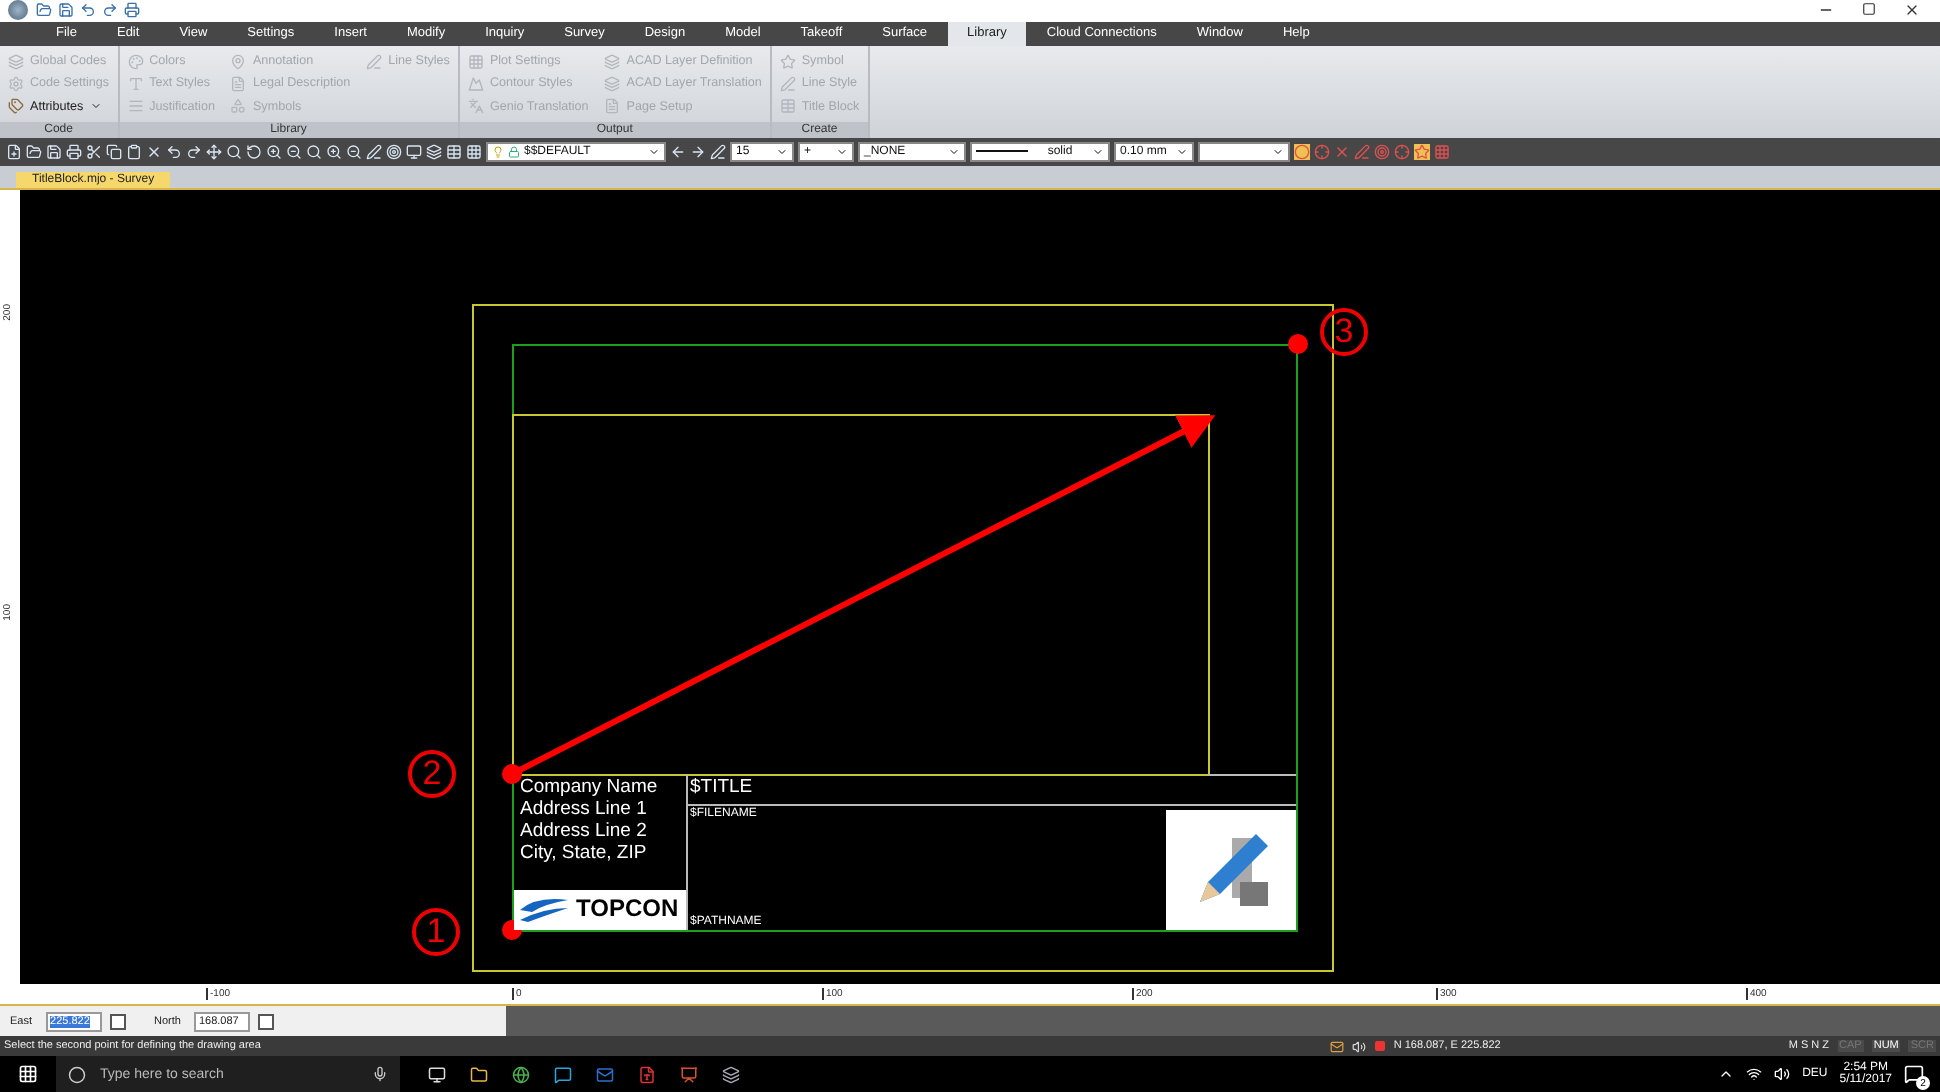 The width and height of the screenshot is (1940, 1092). Describe the element at coordinates (437, 1074) in the screenshot. I see `task-view-icon` at that location.